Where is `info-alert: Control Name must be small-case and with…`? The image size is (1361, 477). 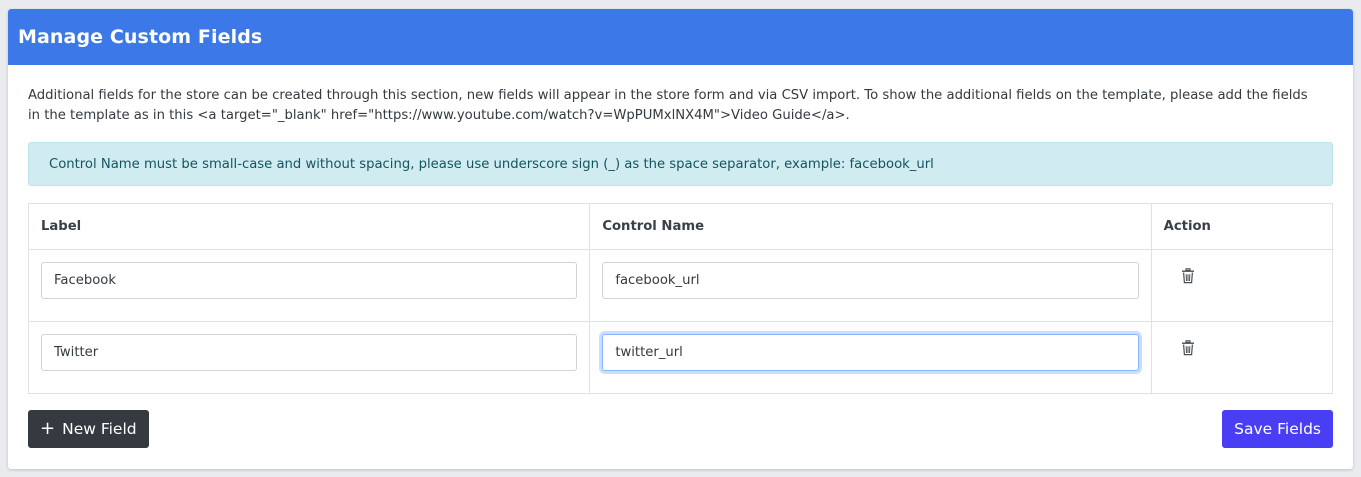
info-alert: Control Name must be small-case and with… is located at coordinates (680, 164).